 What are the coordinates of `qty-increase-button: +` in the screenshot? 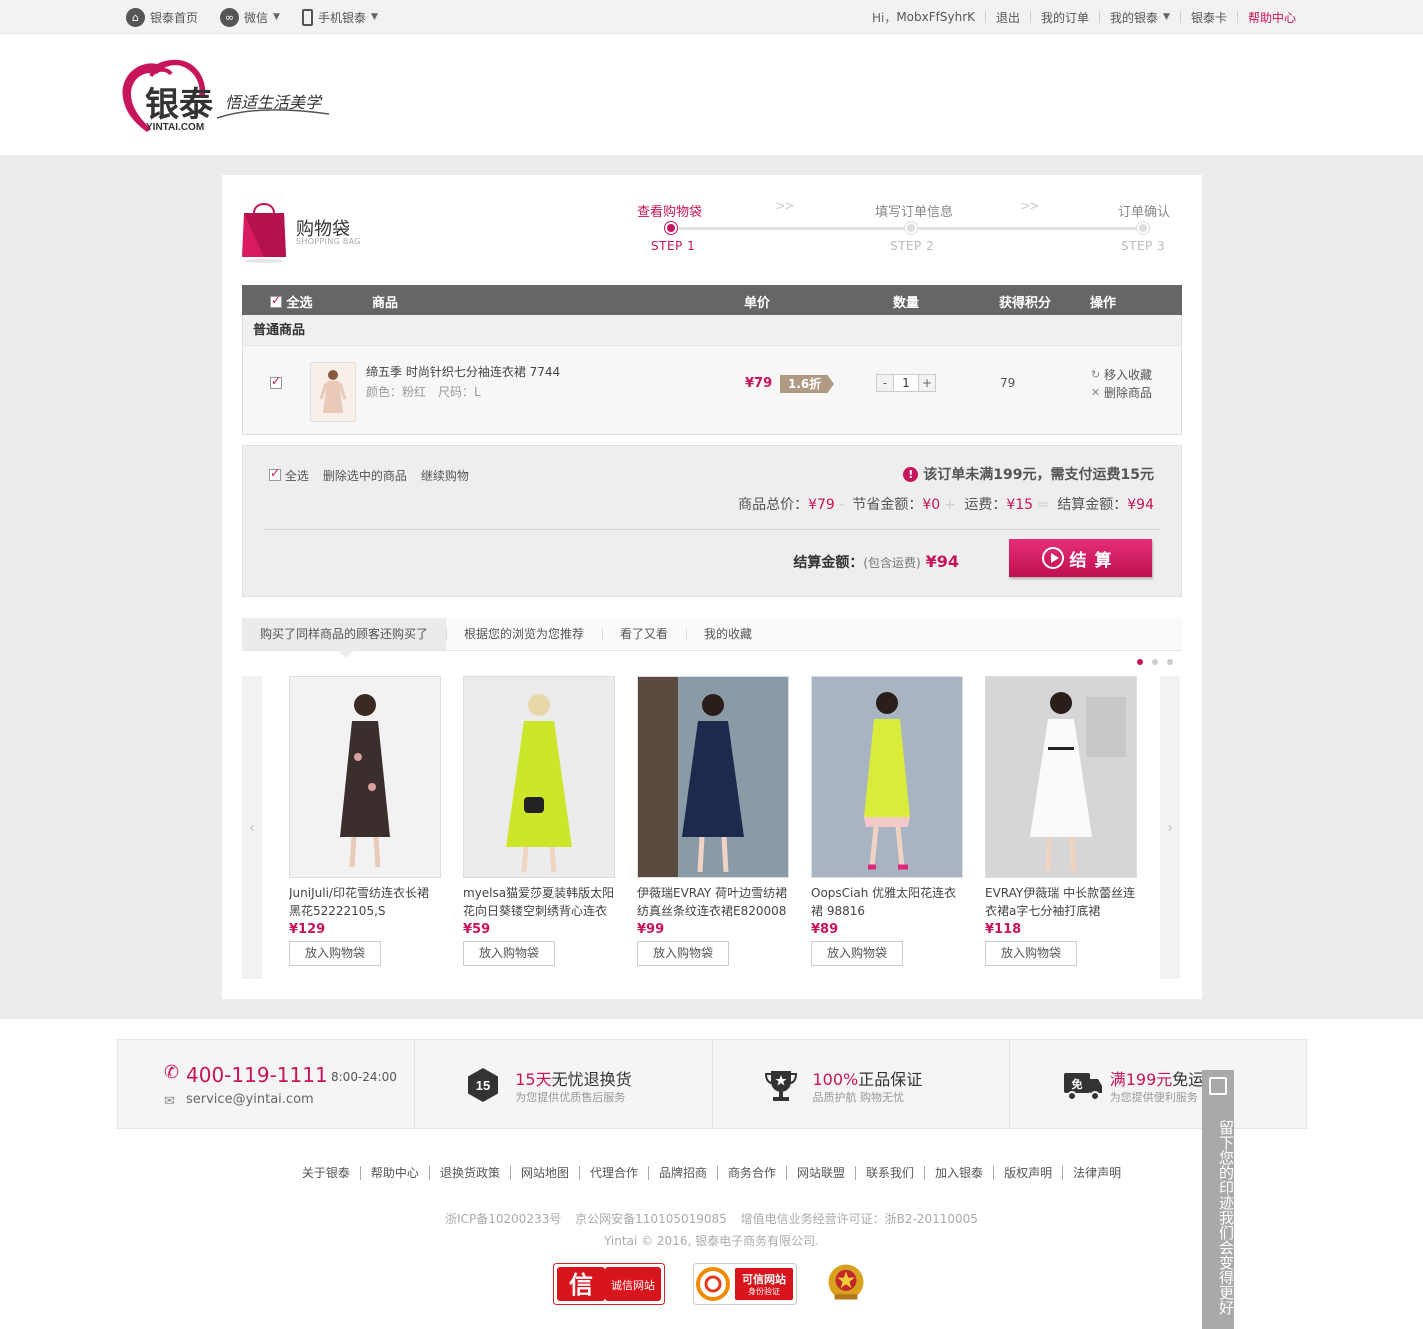 It's located at (927, 383).